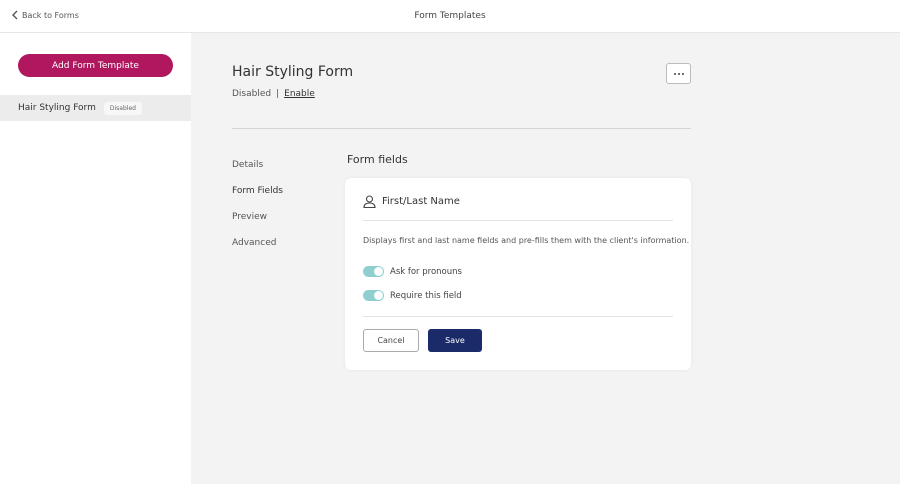 The width and height of the screenshot is (900, 484). What do you see at coordinates (57, 108) in the screenshot?
I see `sidebar-item-label: Hair Styling Form` at bounding box center [57, 108].